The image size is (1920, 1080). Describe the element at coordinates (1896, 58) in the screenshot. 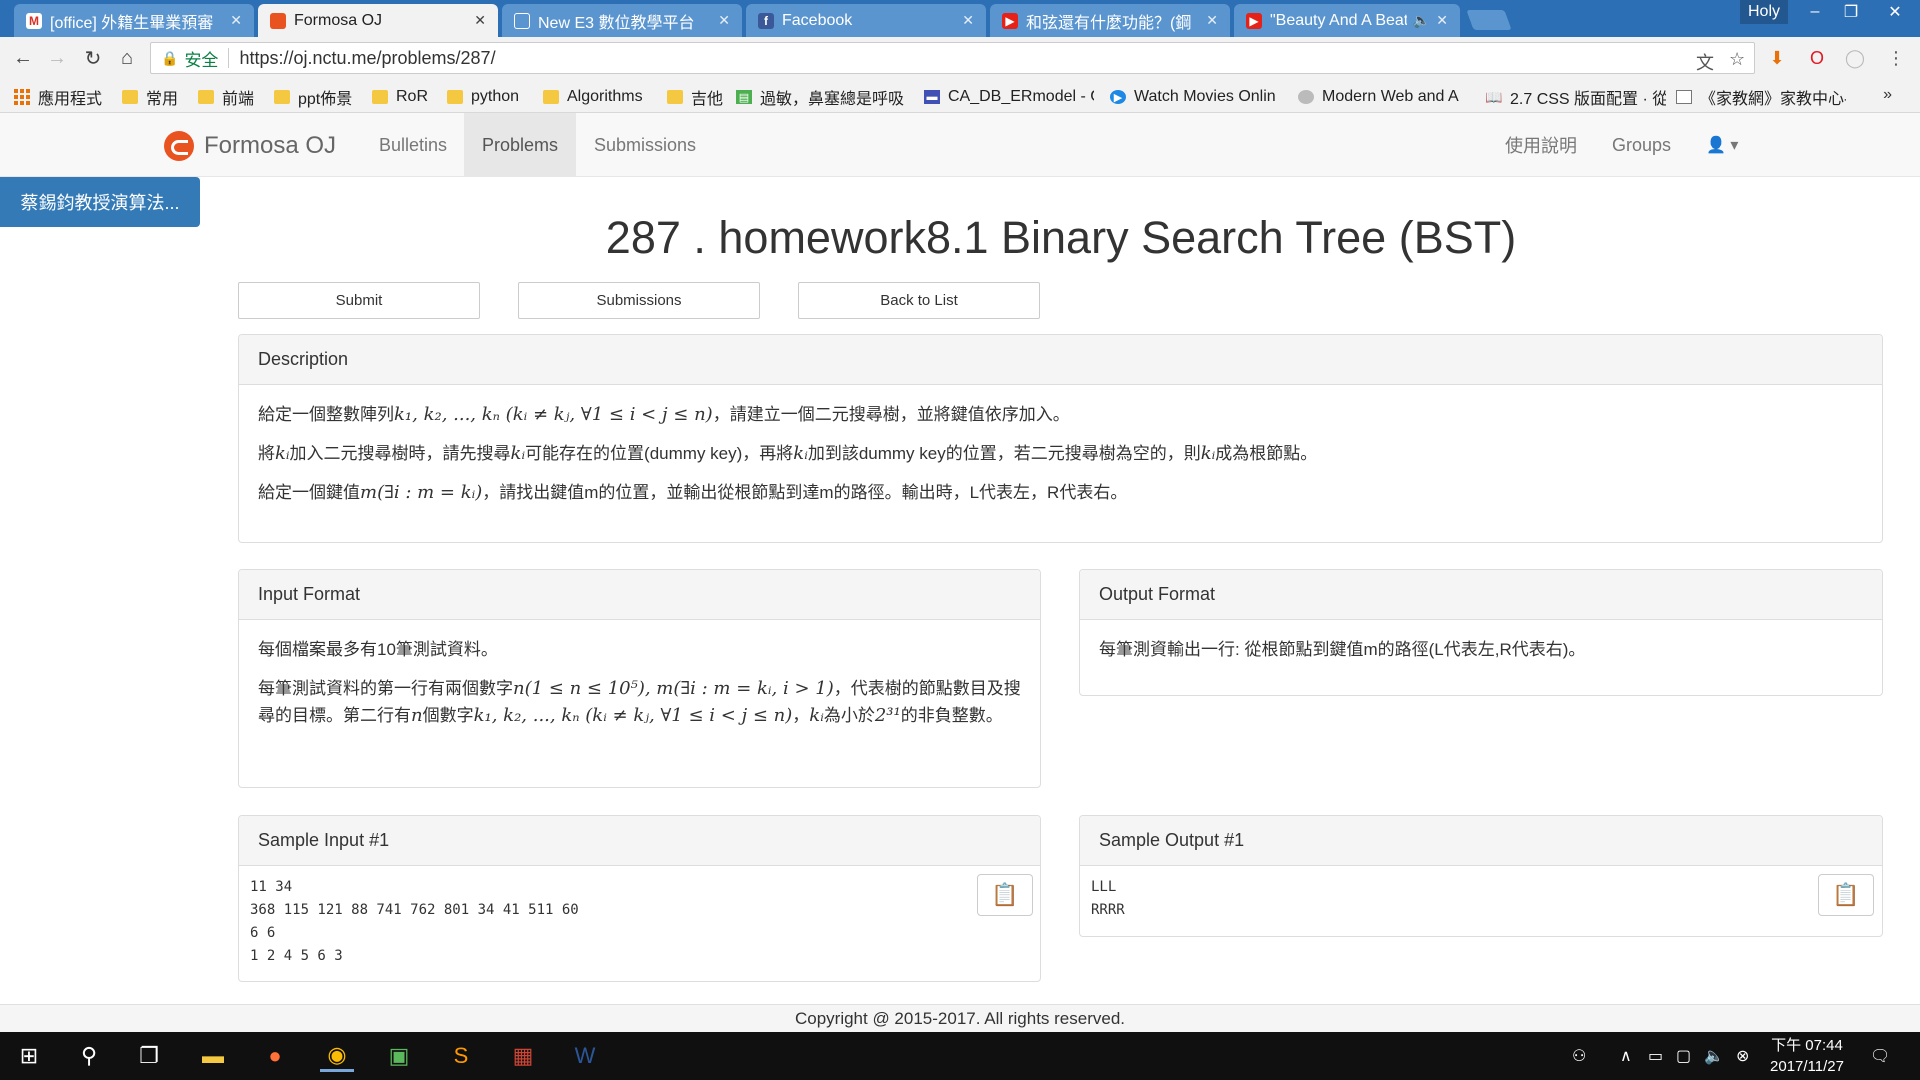

I see `menu-kebab-icon: ⋮` at that location.